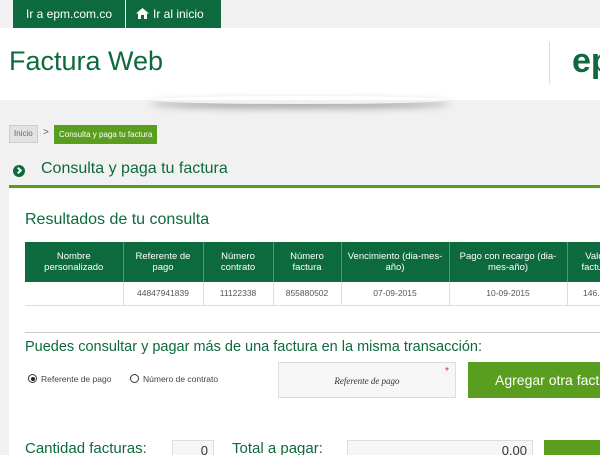 This screenshot has height=455, width=600. Describe the element at coordinates (163, 262) in the screenshot. I see `col-referente: Referente de pago` at that location.